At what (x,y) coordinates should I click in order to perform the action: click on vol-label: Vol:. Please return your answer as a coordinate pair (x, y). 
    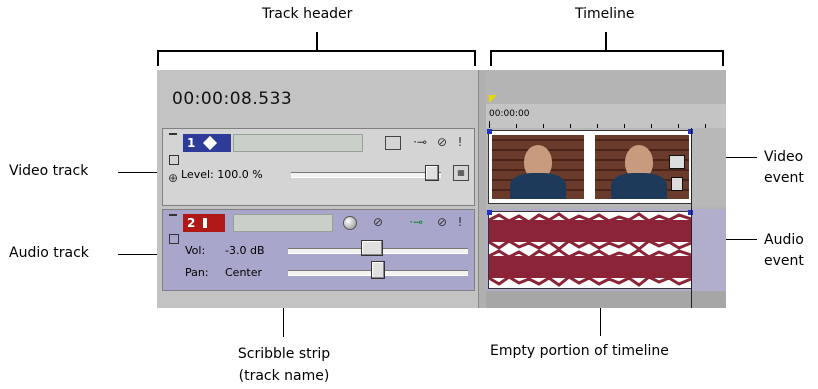
    Looking at the image, I should click on (195, 250).